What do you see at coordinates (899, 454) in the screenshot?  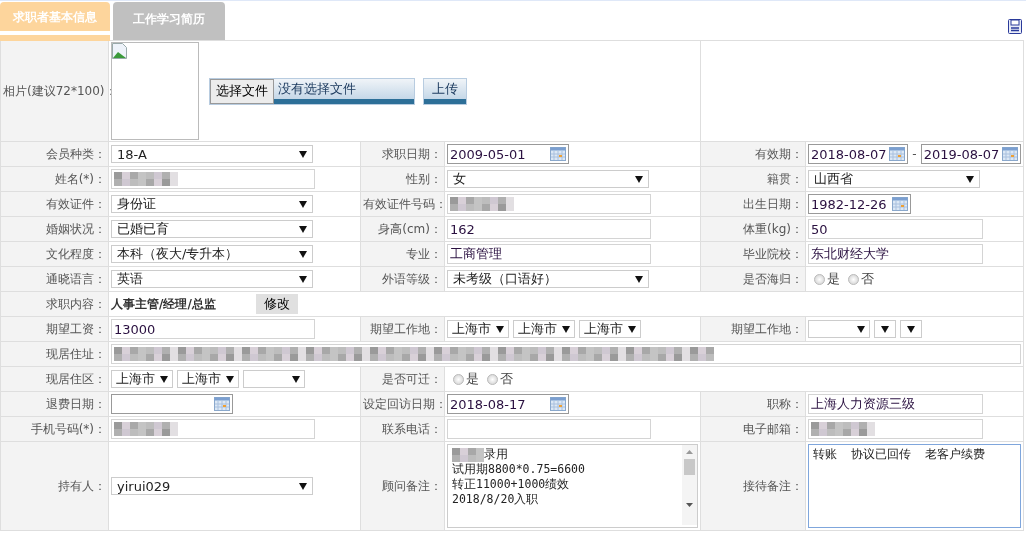 I see `note-line: 转账 协议已回传 老客户续费` at bounding box center [899, 454].